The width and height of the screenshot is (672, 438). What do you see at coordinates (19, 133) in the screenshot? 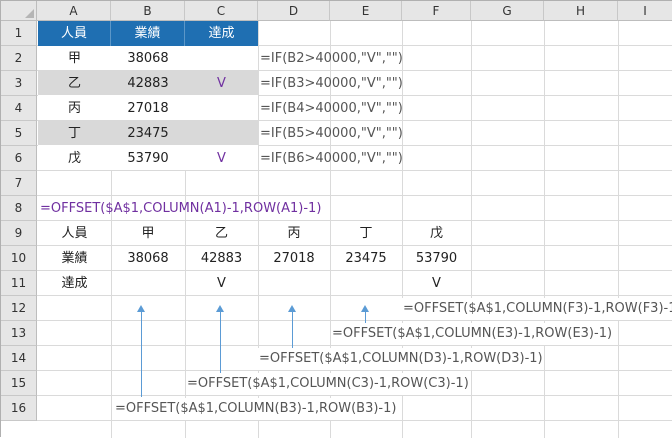
I see `row-header-5: 5` at bounding box center [19, 133].